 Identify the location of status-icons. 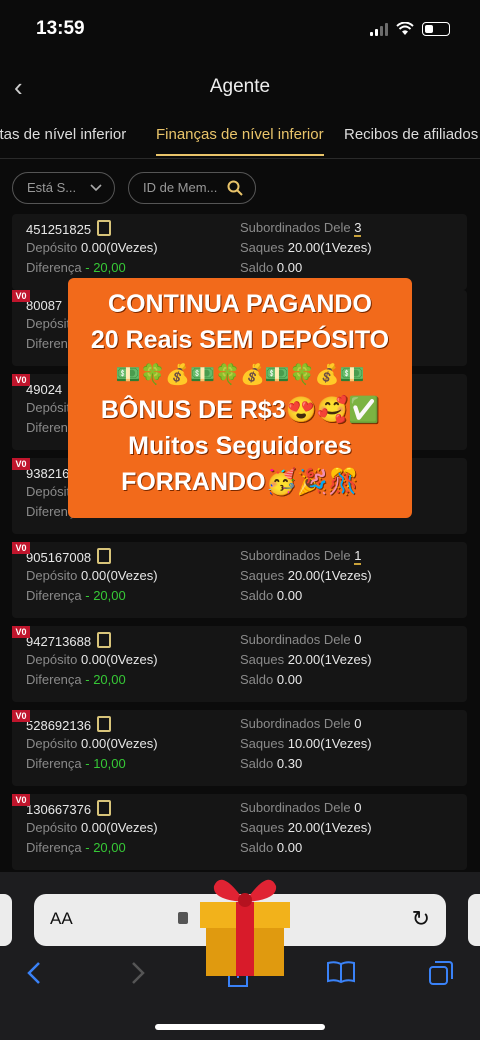
(410, 29).